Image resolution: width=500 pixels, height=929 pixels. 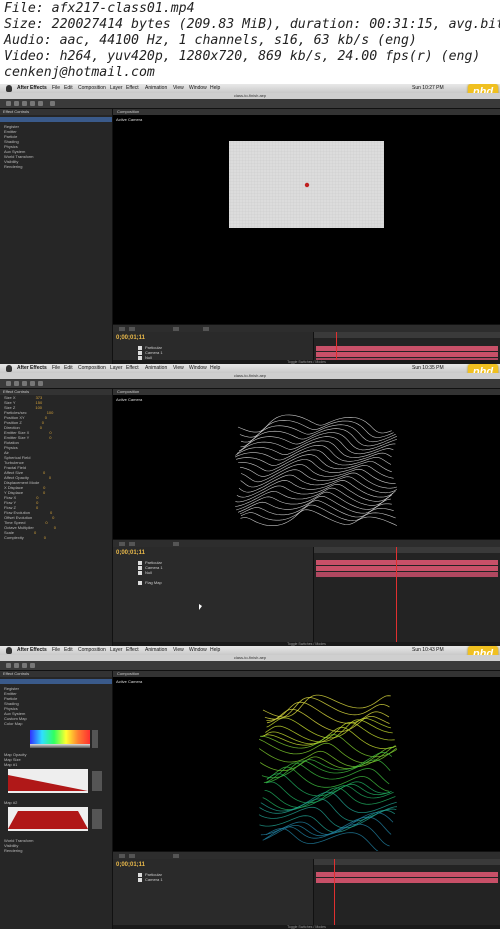 I want to click on param-row: Color Map, so click(x=56, y=723).